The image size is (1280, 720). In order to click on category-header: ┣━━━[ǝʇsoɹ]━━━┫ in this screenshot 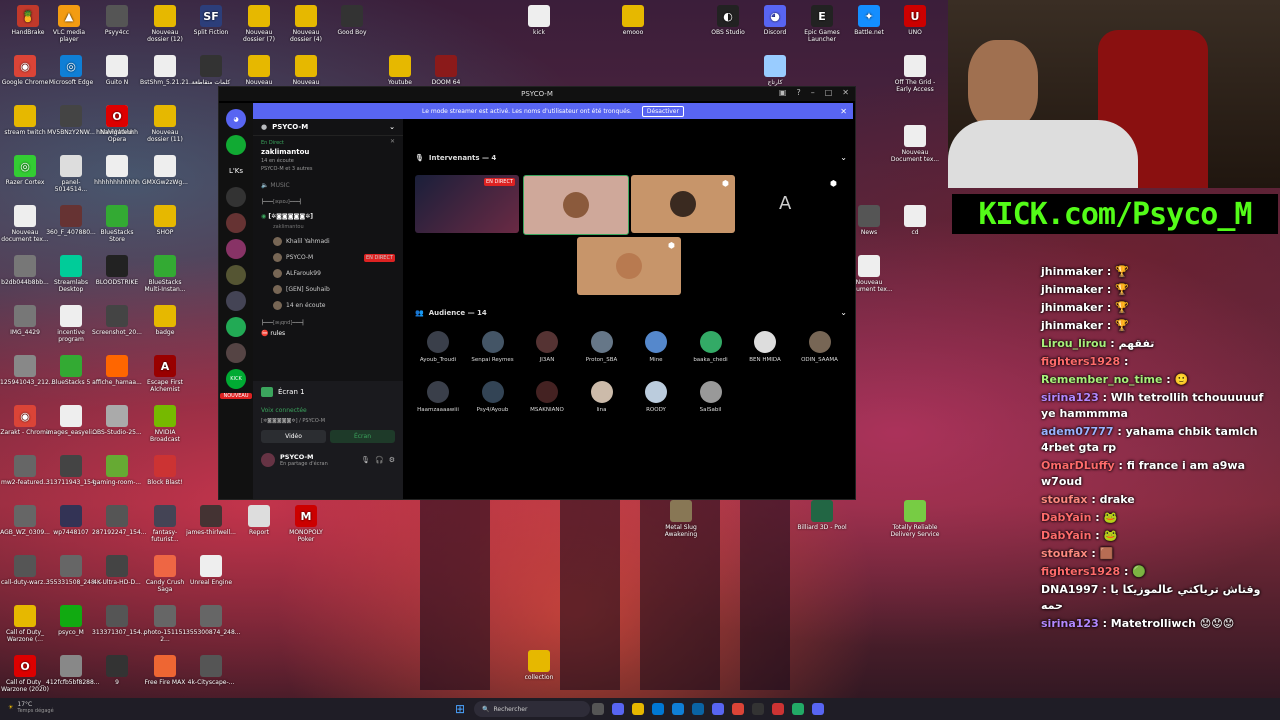, I will do `click(328, 202)`.